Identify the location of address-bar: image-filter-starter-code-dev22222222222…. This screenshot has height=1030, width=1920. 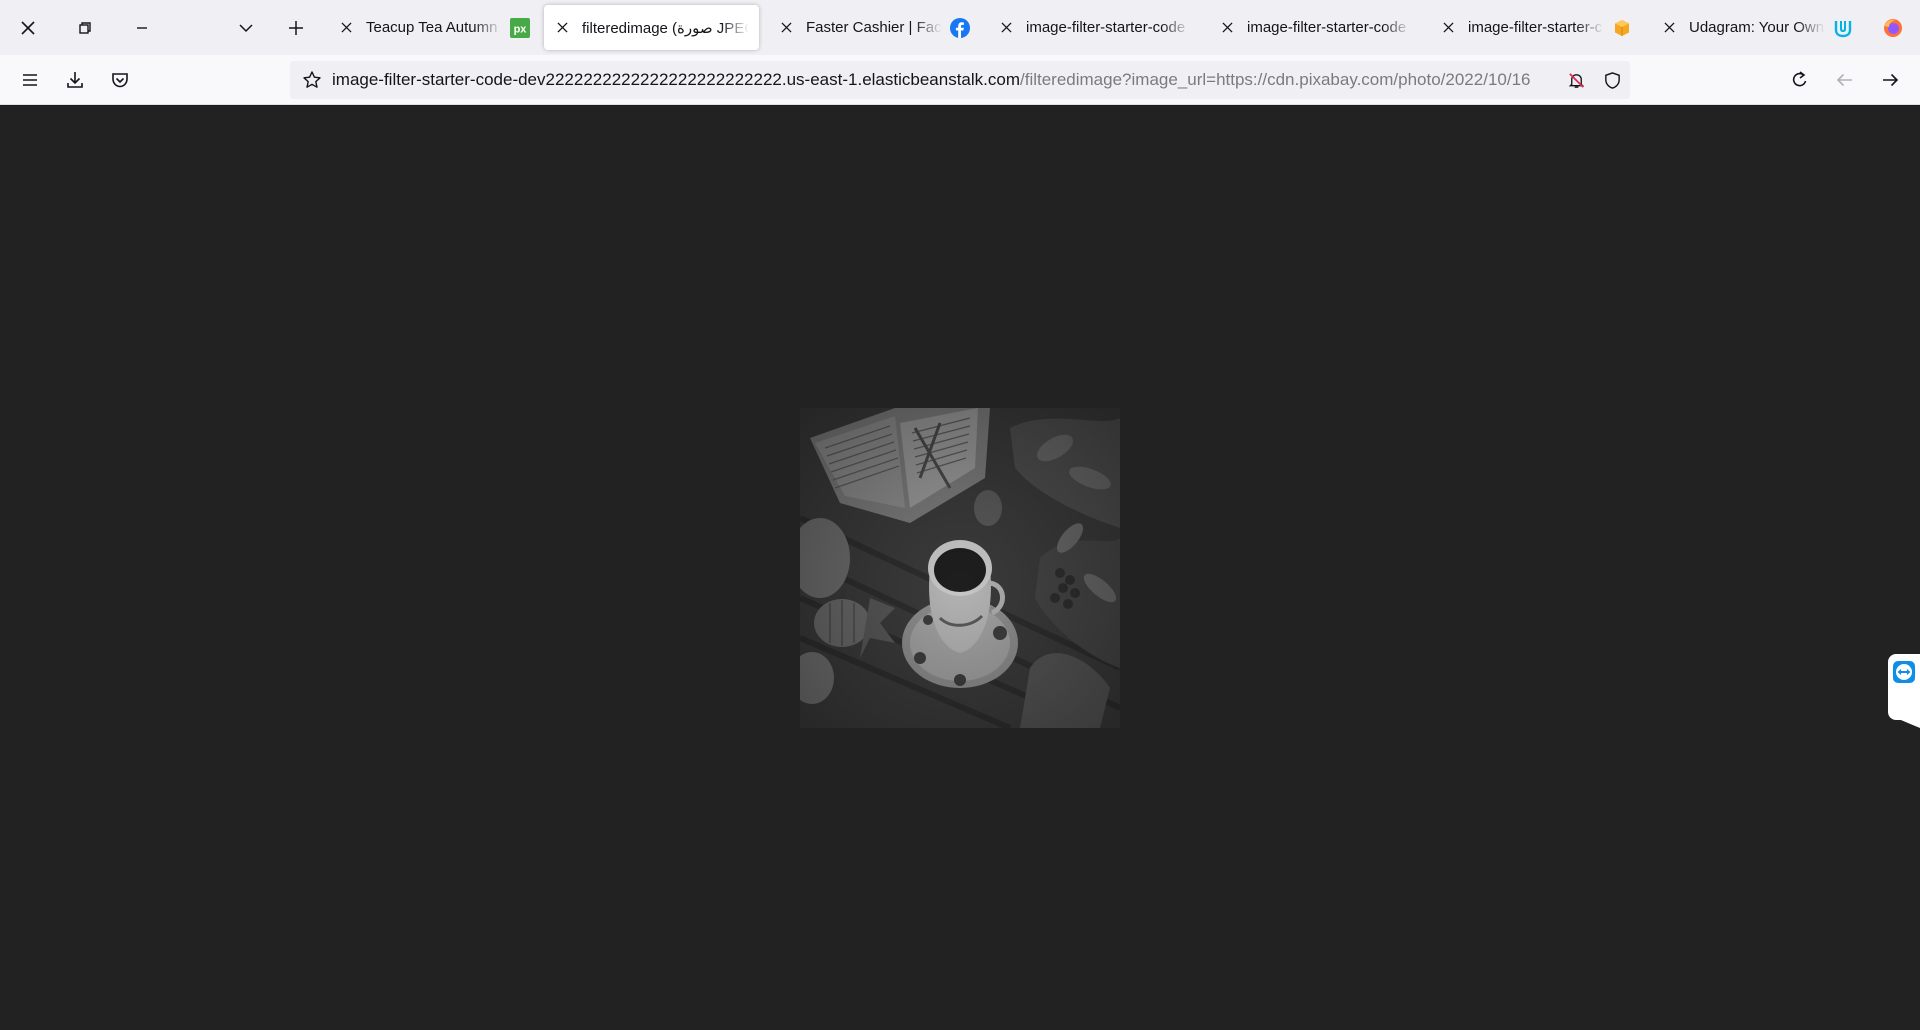
(960, 80).